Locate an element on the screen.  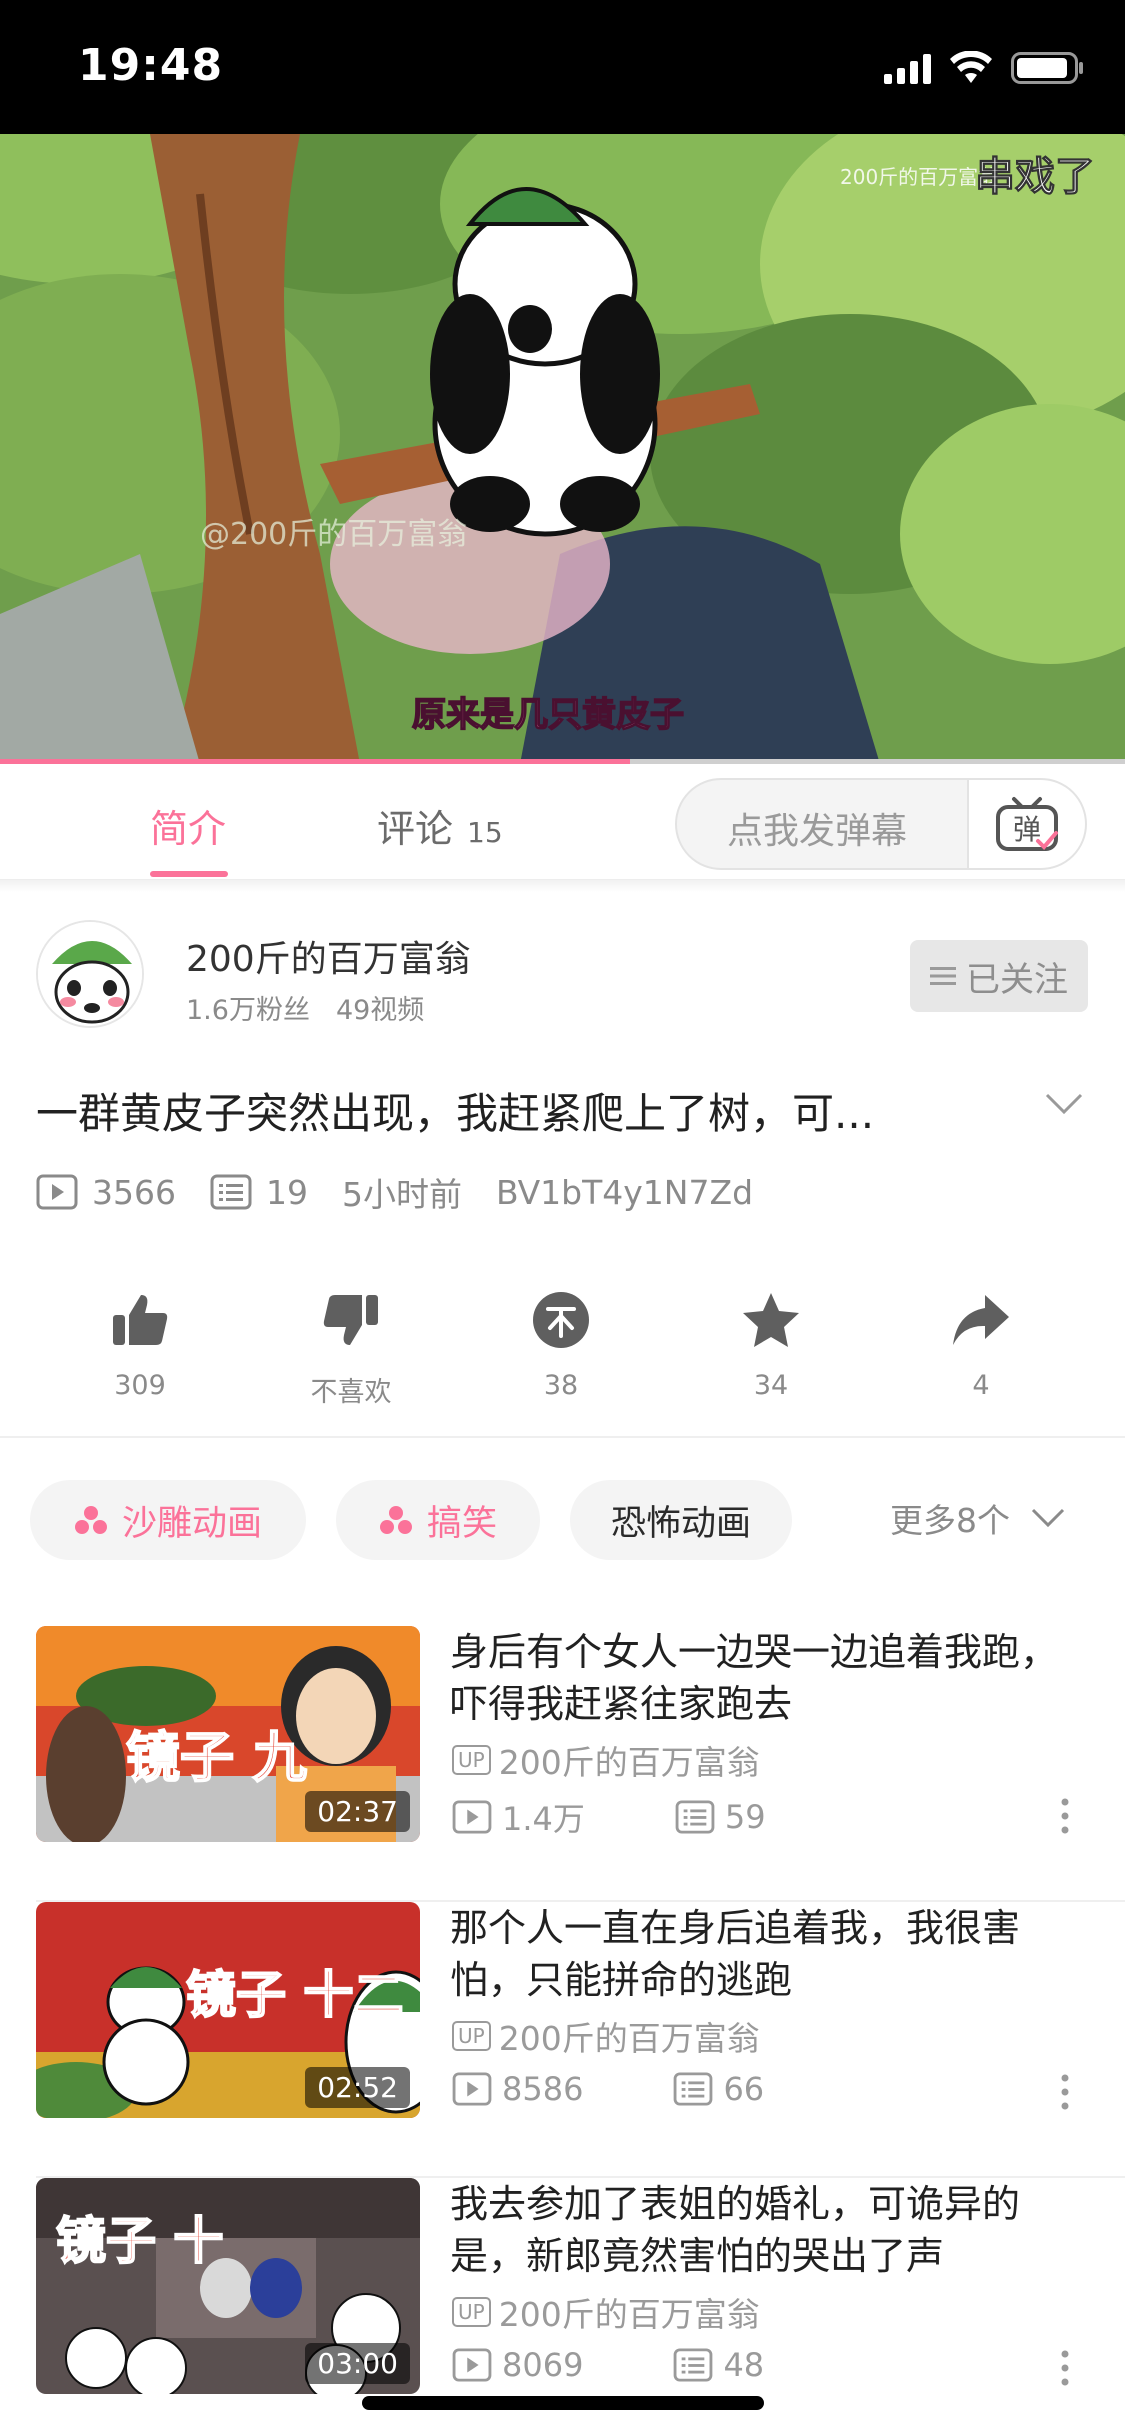
uploader-stats: 1.6万粉丝 49视频 is located at coordinates (305, 1007).